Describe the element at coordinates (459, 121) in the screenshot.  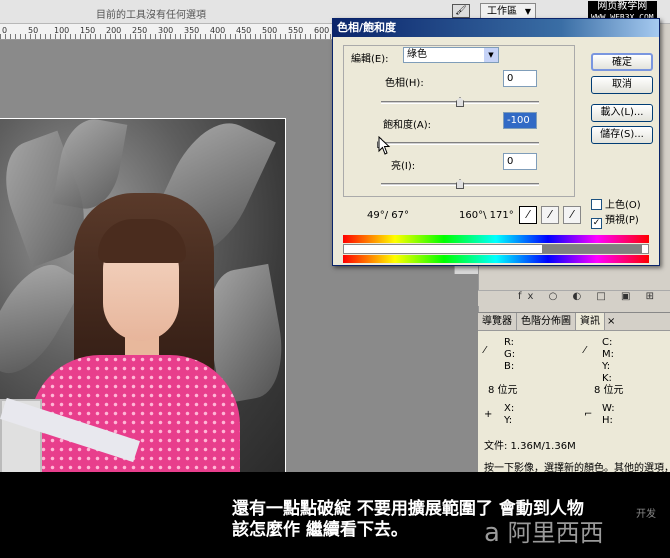
I see `adjustment-group` at that location.